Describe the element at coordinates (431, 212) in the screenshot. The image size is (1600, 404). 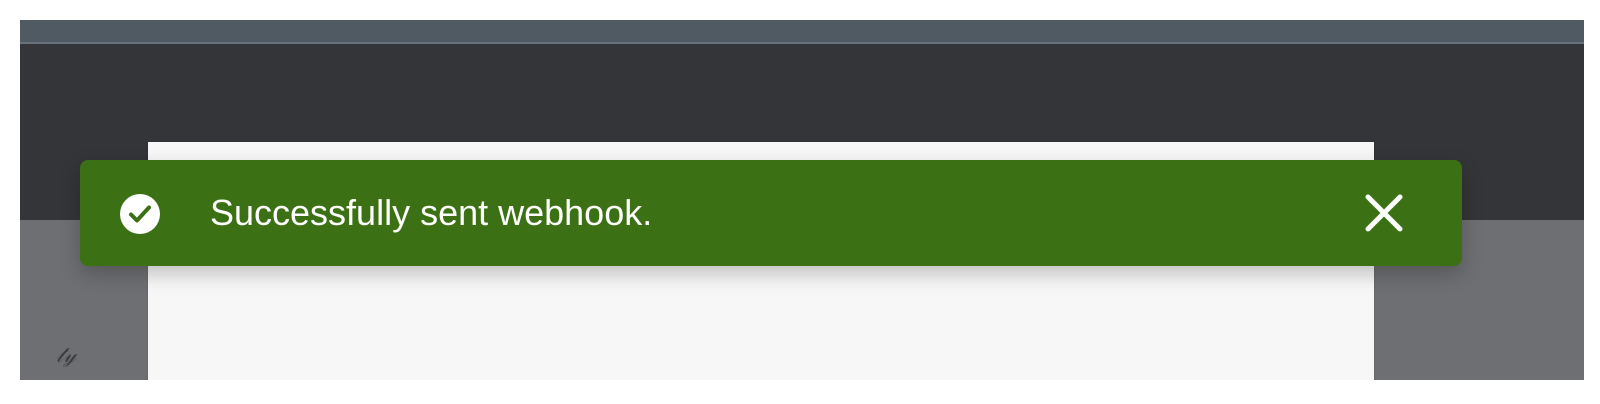
I see `toast-message: Successfully sent webhook.` at that location.